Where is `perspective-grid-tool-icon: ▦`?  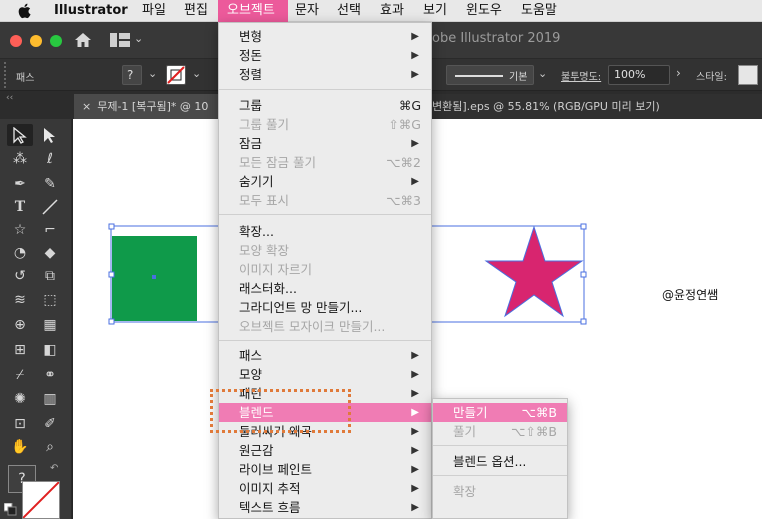 perspective-grid-tool-icon: ▦ is located at coordinates (50, 325).